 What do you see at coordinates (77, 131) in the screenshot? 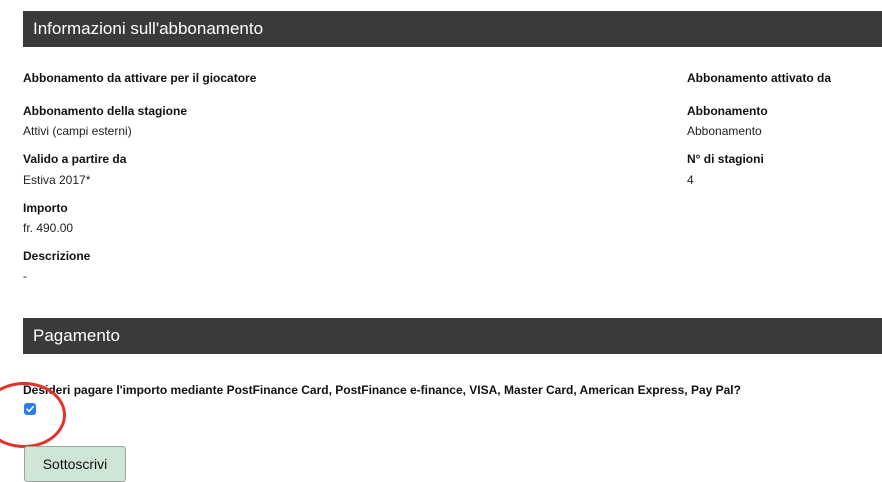
I see `season-value: Attivi (campi esterni)` at bounding box center [77, 131].